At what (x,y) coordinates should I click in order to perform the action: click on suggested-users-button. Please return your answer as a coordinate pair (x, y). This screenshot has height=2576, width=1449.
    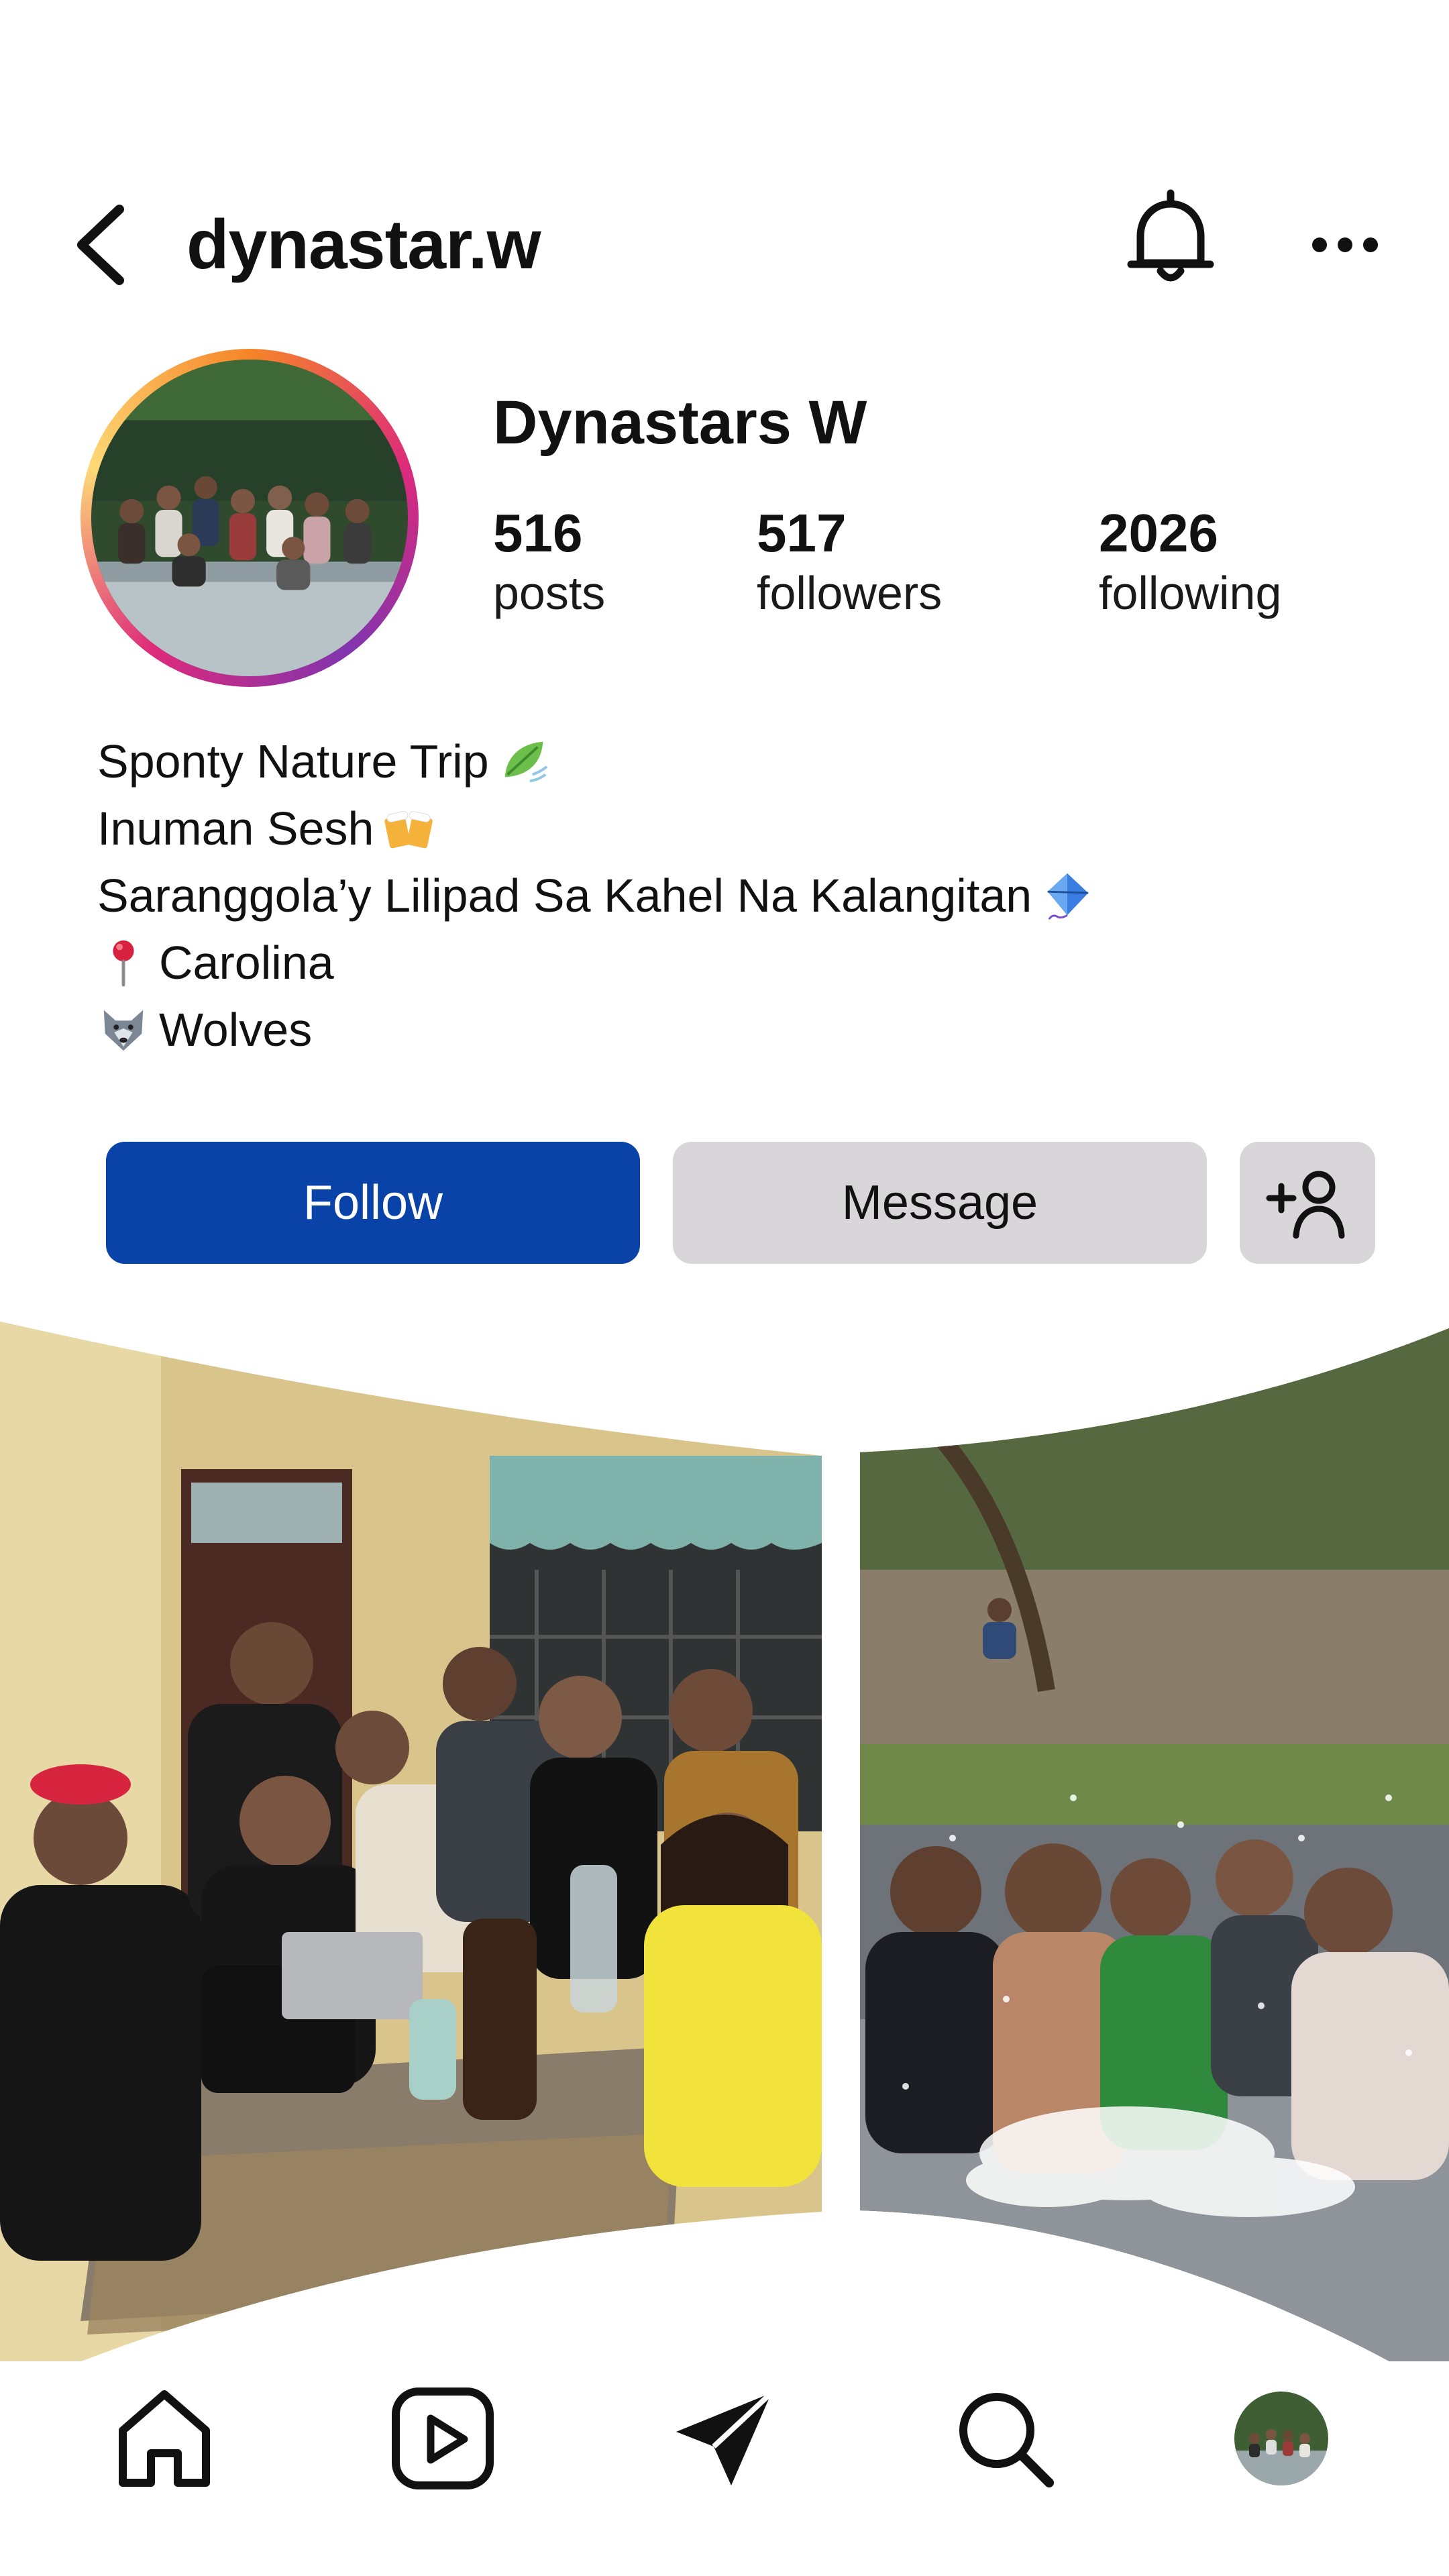
    Looking at the image, I should click on (1307, 1203).